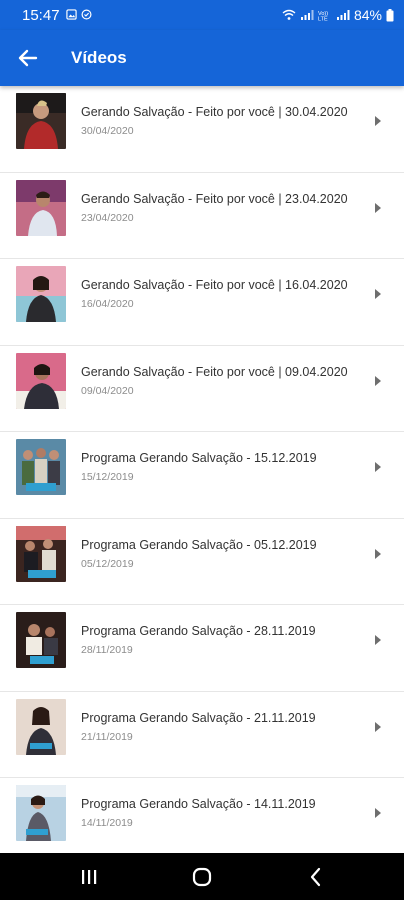 This screenshot has width=404, height=900. Describe the element at coordinates (107, 390) in the screenshot. I see `video-date: 09/04/2020` at that location.